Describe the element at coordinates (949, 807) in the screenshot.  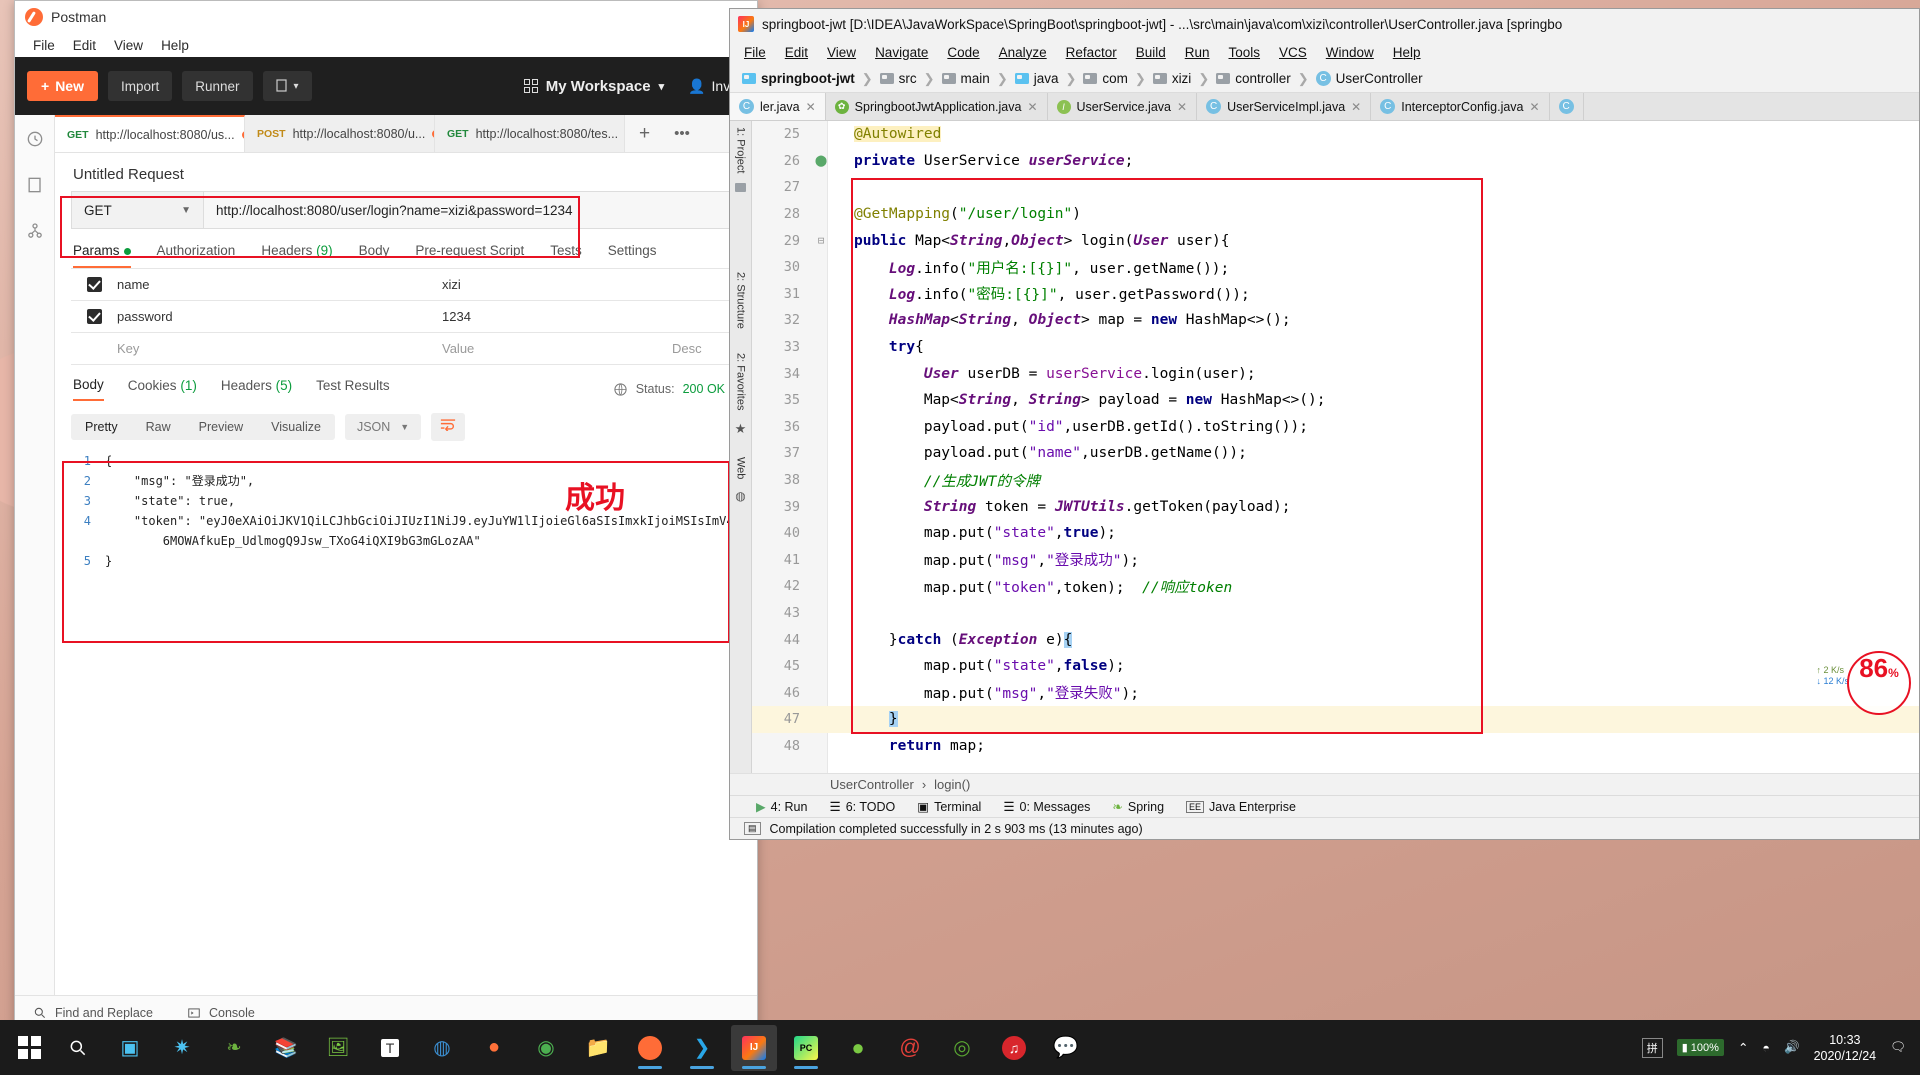
I see `tool-window-terminal: ▣ Terminal` at that location.